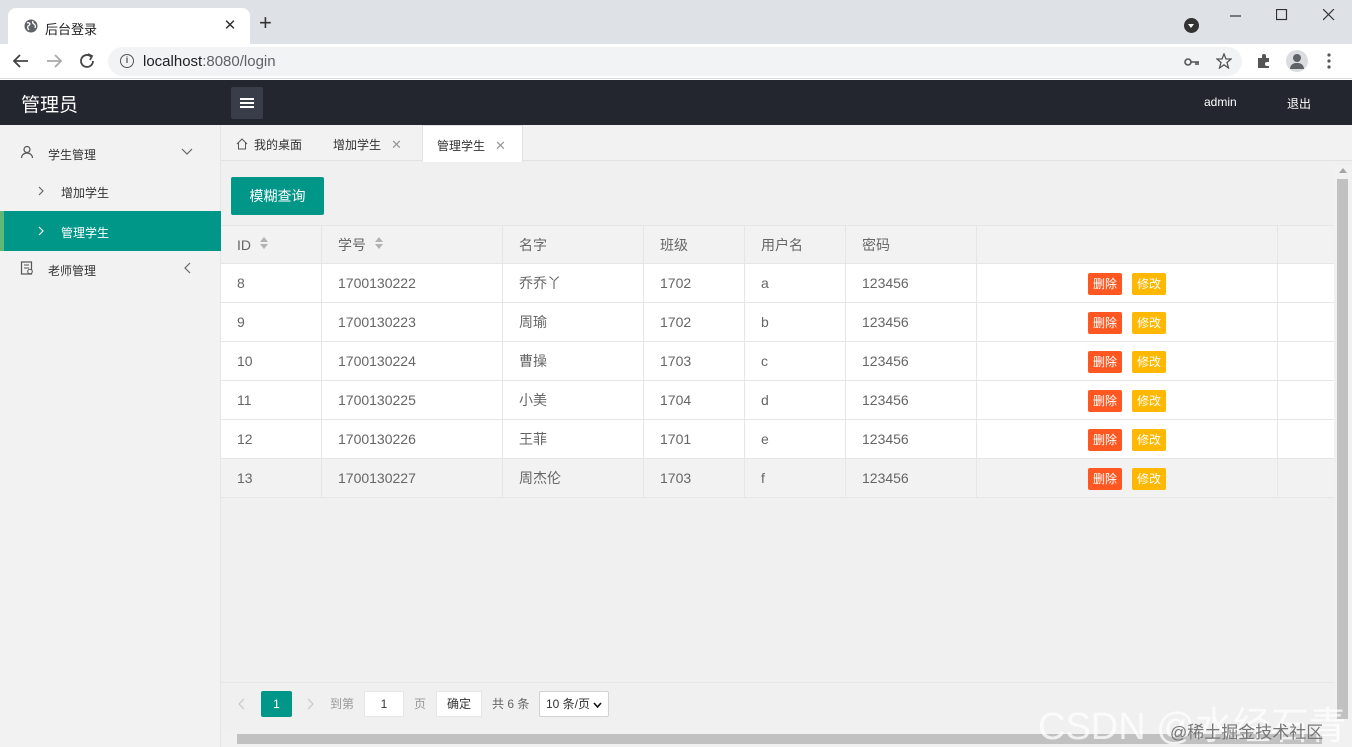 The height and width of the screenshot is (747, 1352). I want to click on profile-avatar, so click(1297, 61).